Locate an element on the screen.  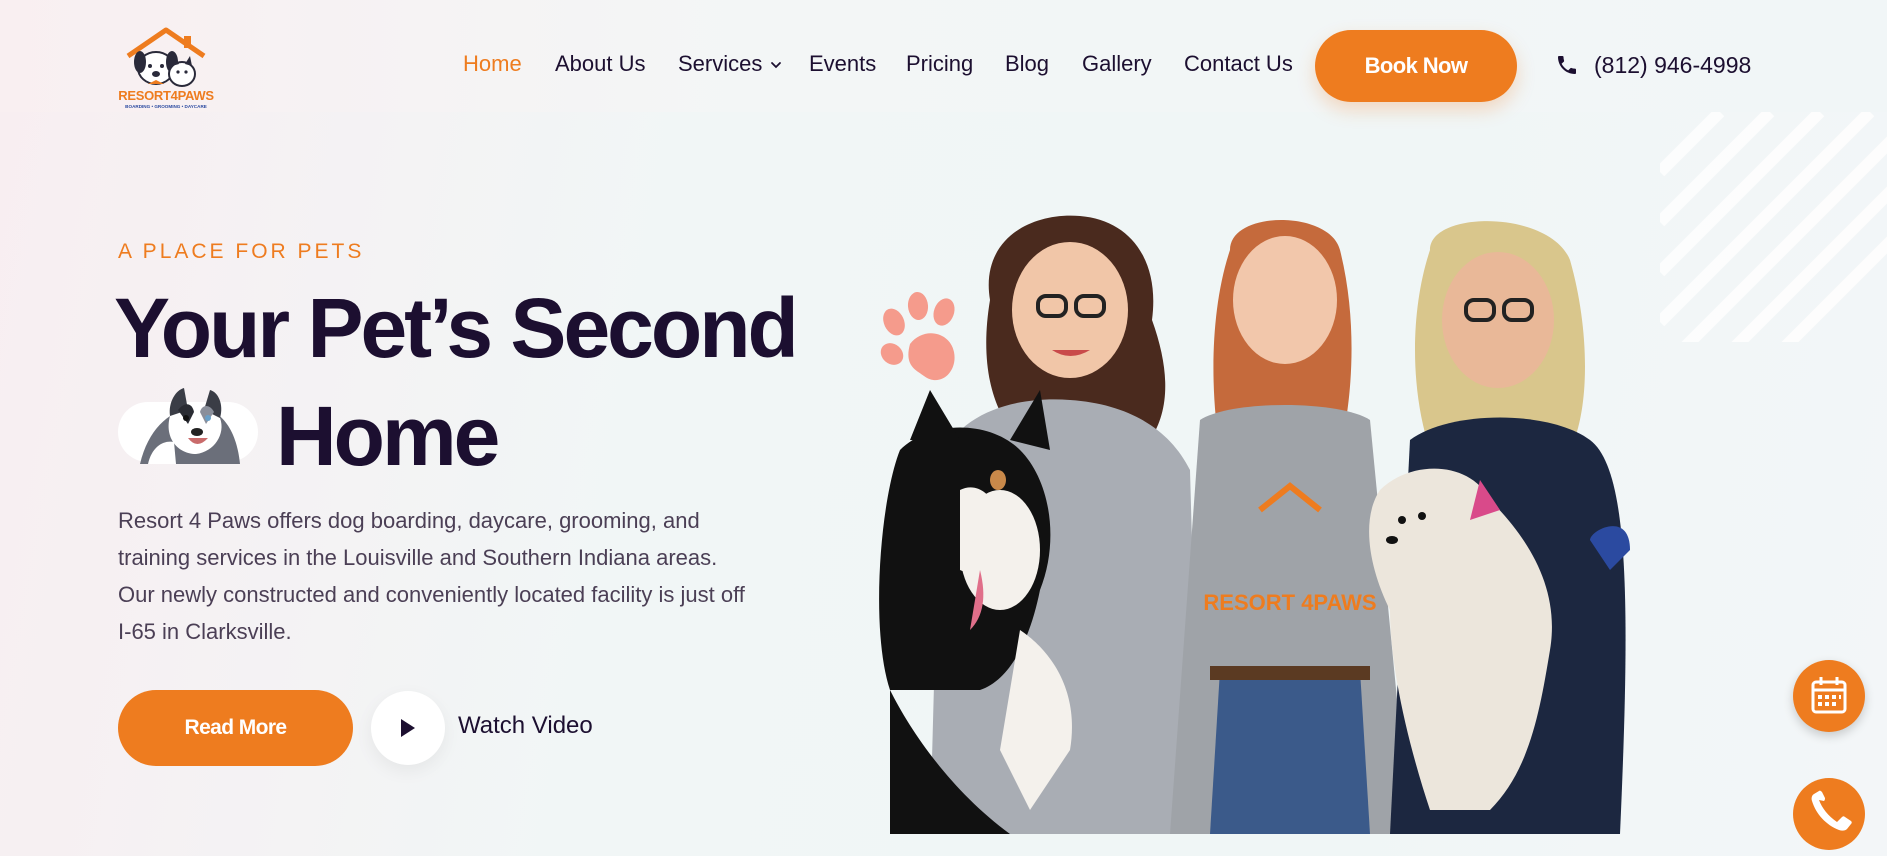
logo-tagline: BOARDING • GROOMING • DAYCARE is located at coordinates (166, 106).